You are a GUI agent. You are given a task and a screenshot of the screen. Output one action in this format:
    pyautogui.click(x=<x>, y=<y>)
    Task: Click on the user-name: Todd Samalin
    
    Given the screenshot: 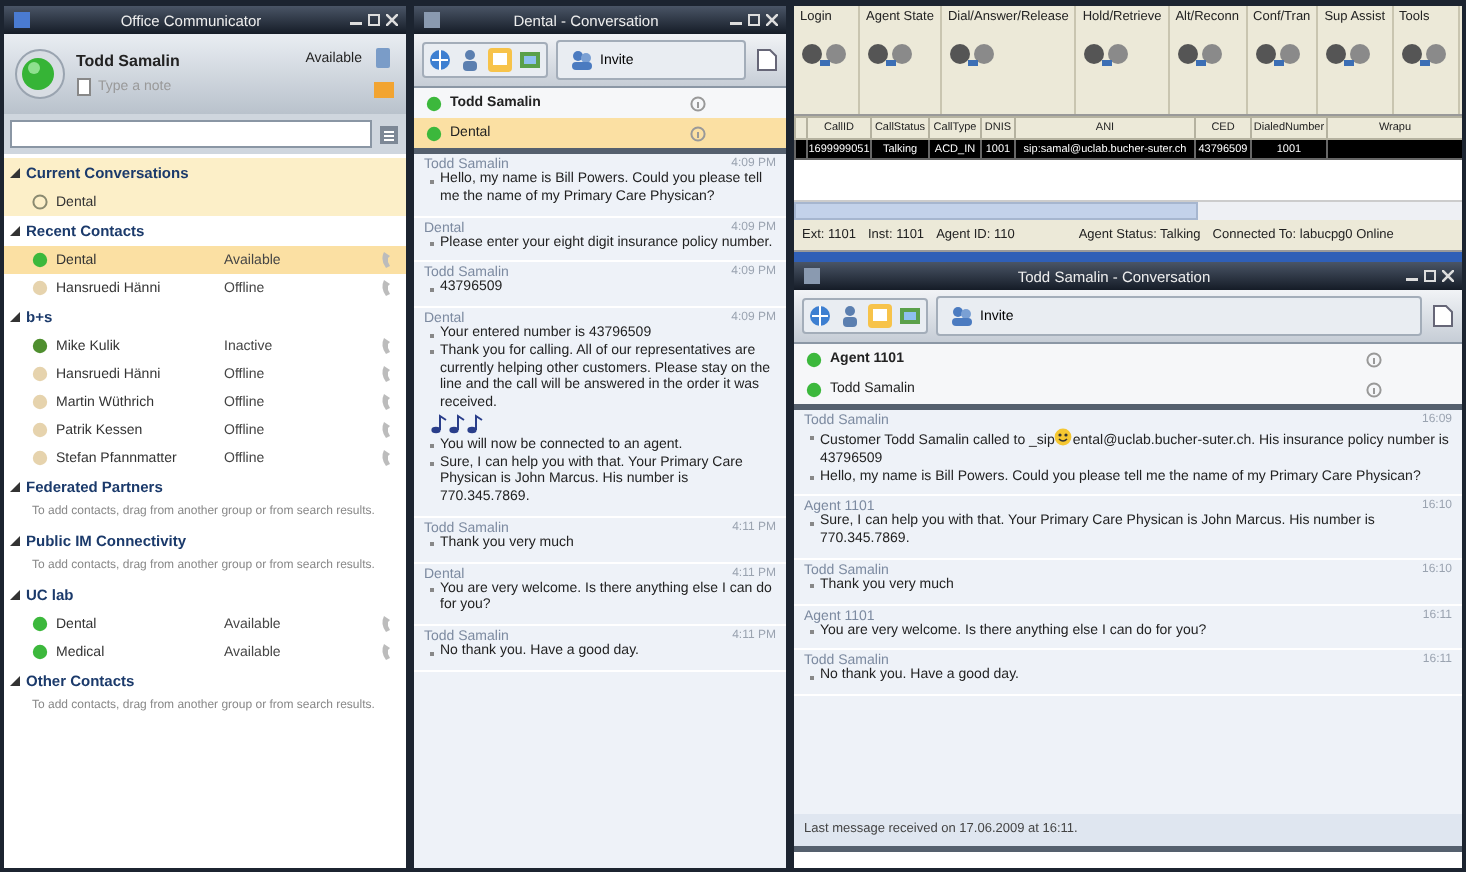 What is the action you would take?
    pyautogui.click(x=128, y=61)
    